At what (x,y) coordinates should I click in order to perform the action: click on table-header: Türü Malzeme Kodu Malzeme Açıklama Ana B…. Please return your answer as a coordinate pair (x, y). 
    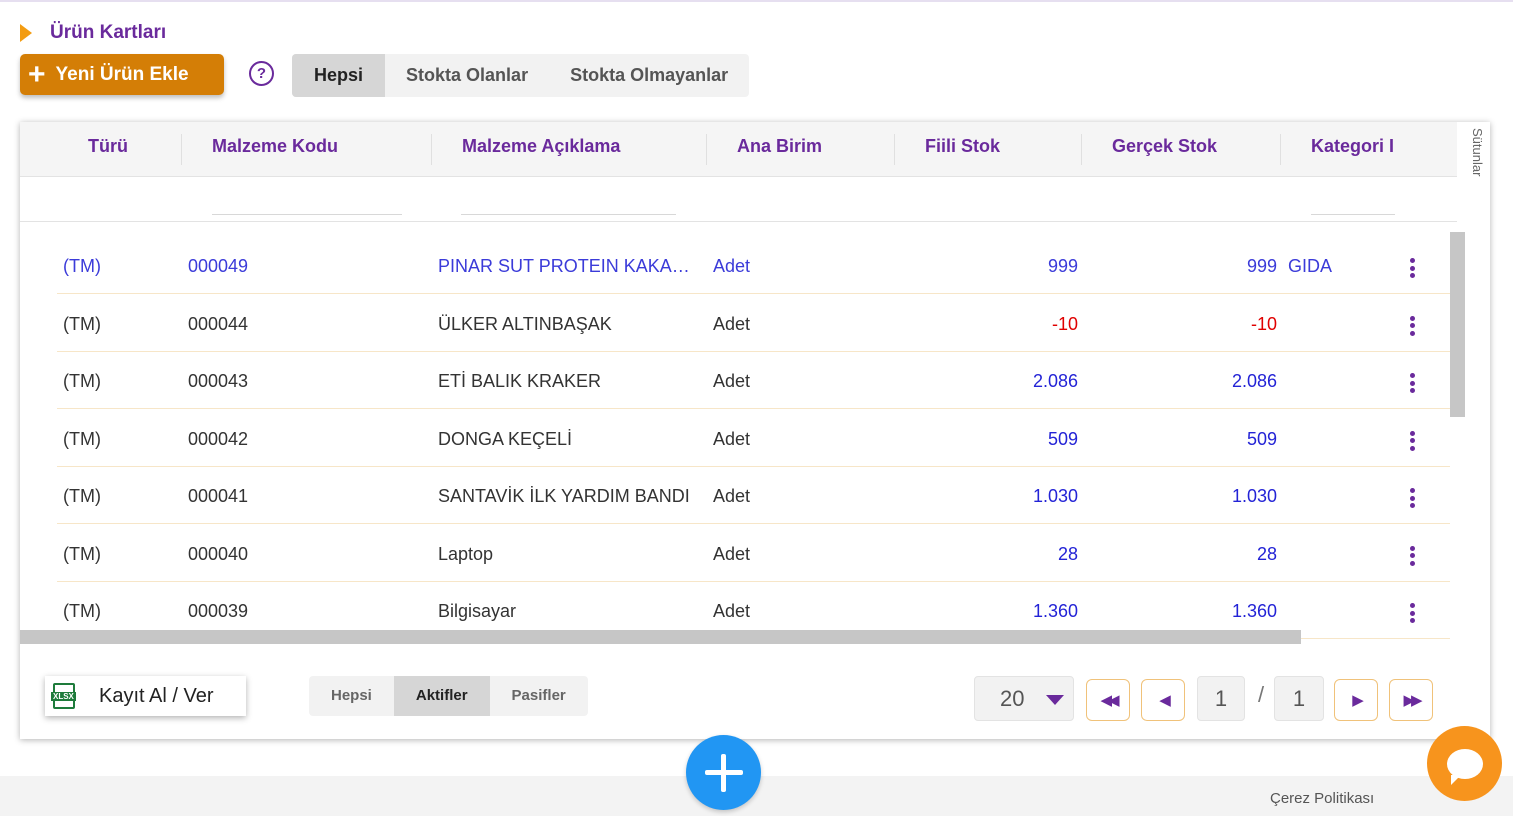
    Looking at the image, I should click on (738, 149).